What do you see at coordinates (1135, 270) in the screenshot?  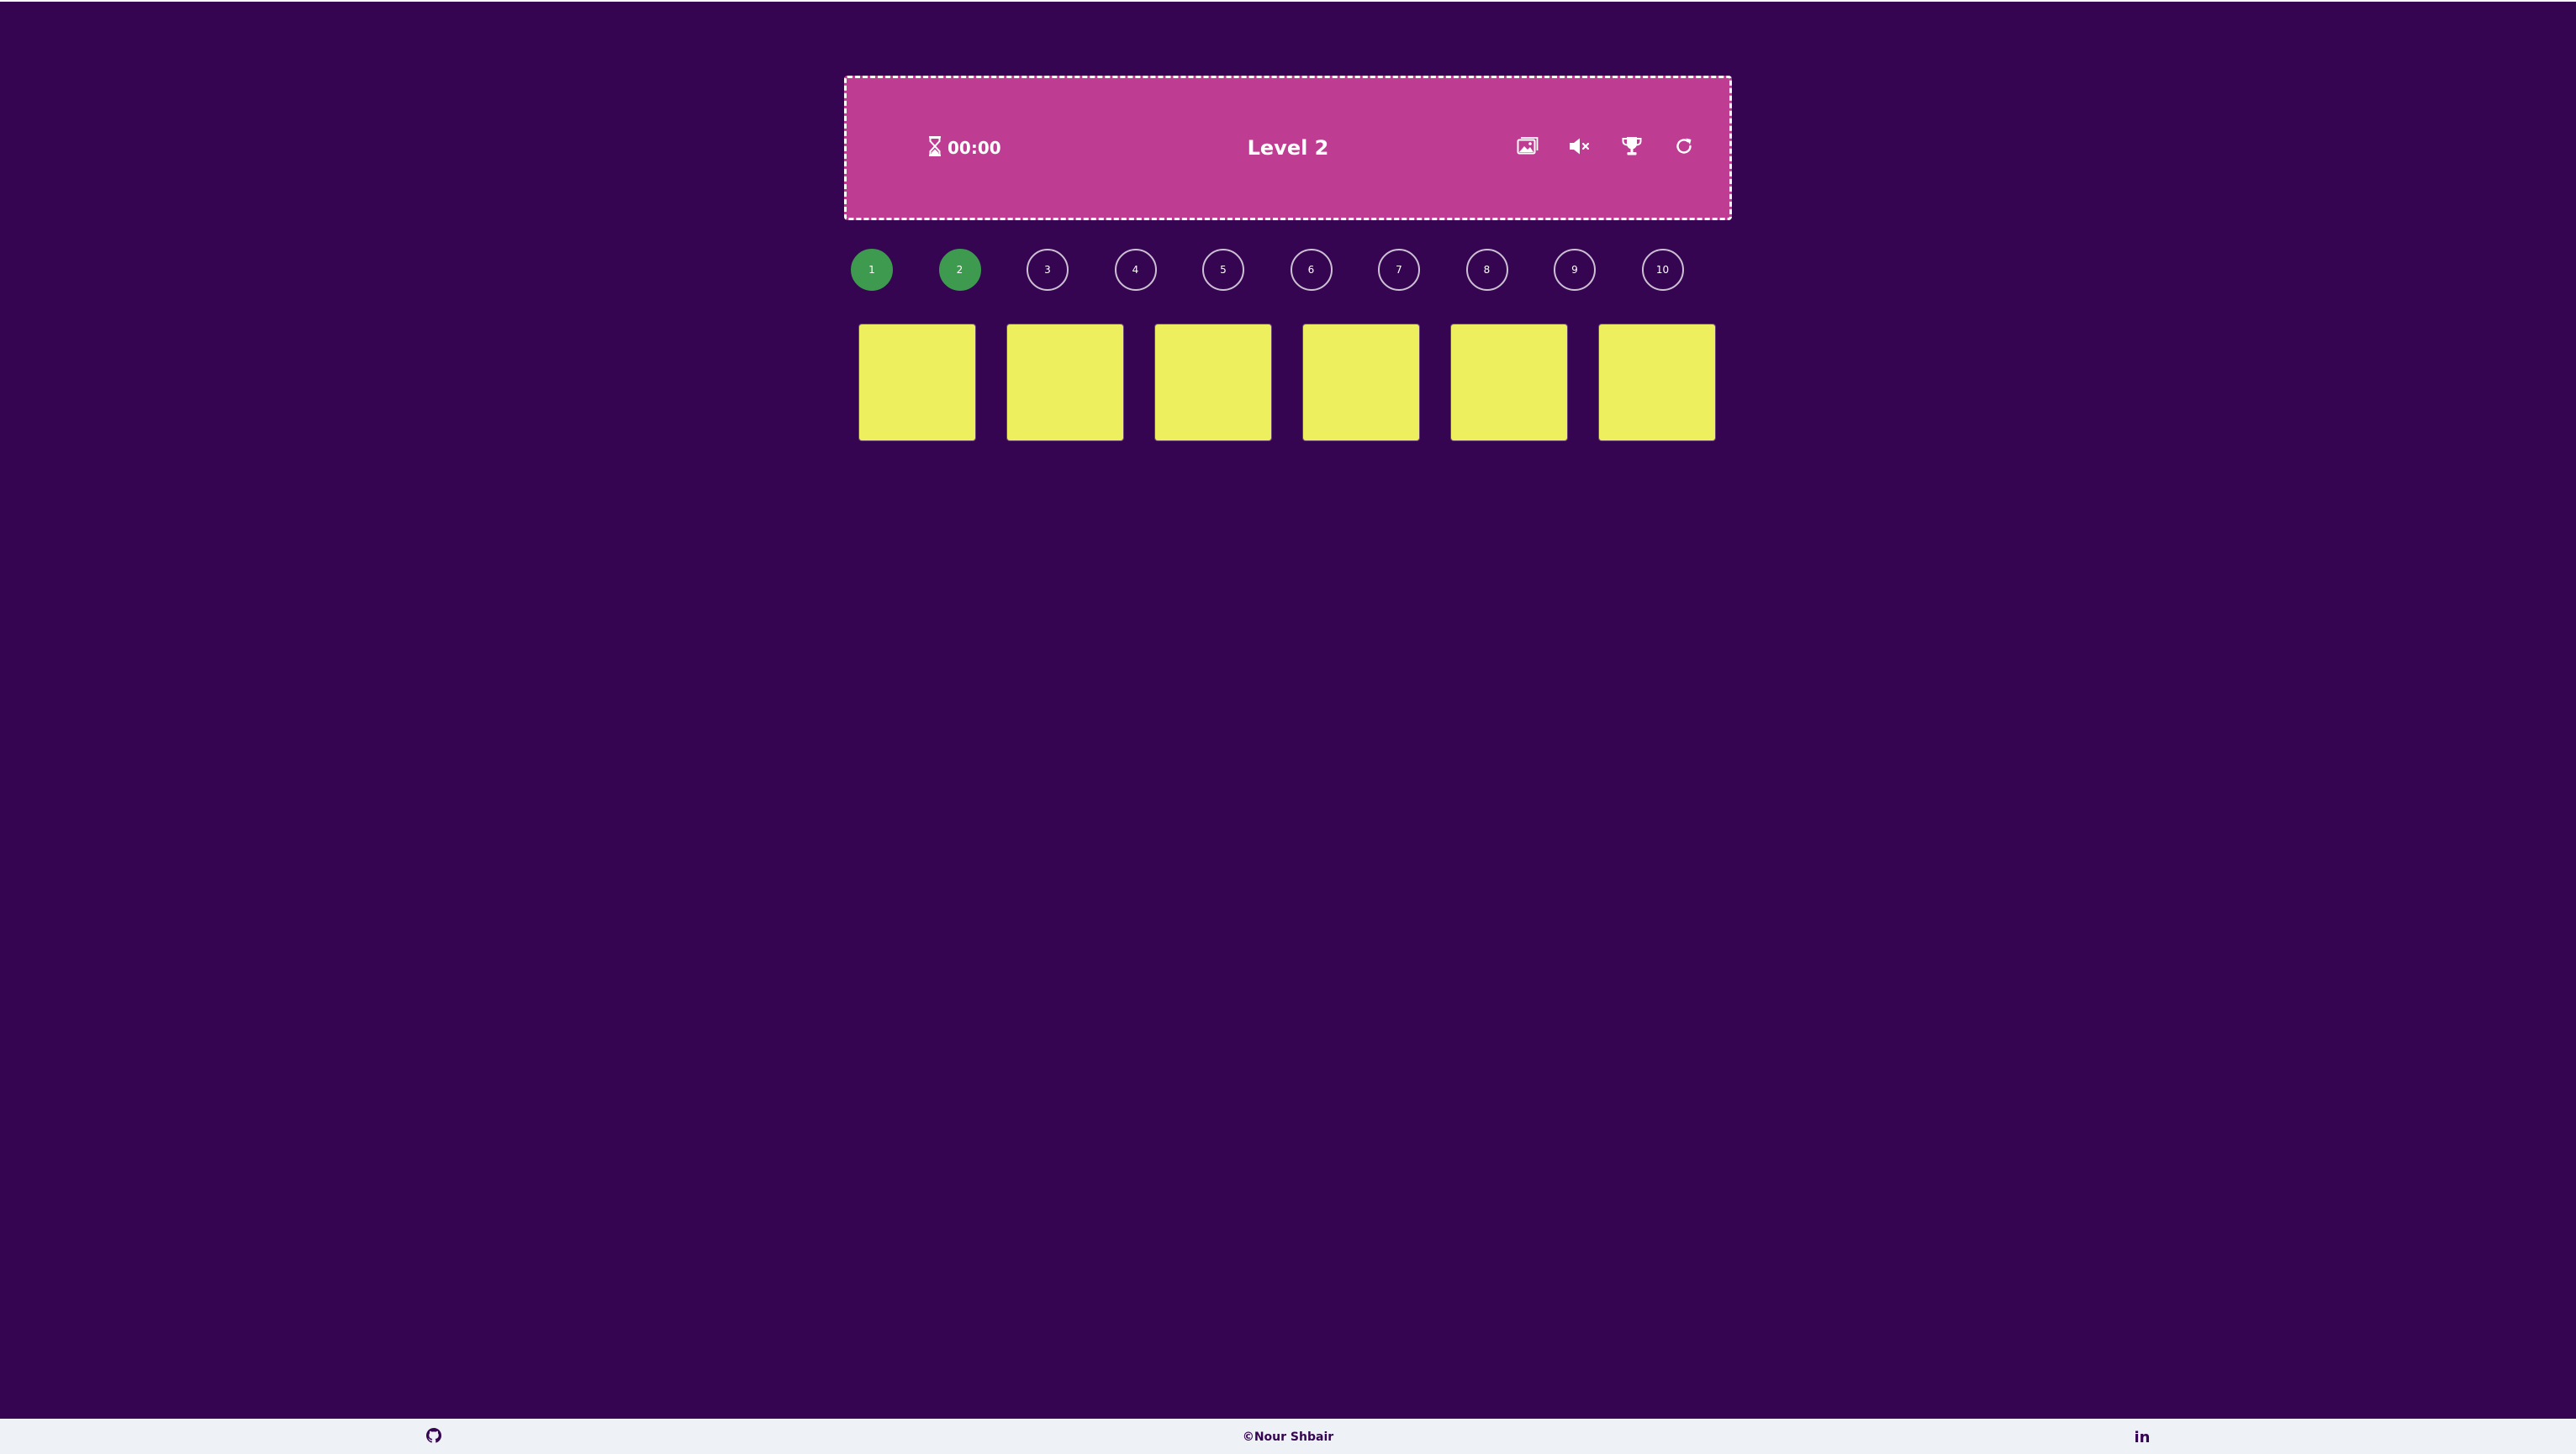 I see `level-button-4: 4` at bounding box center [1135, 270].